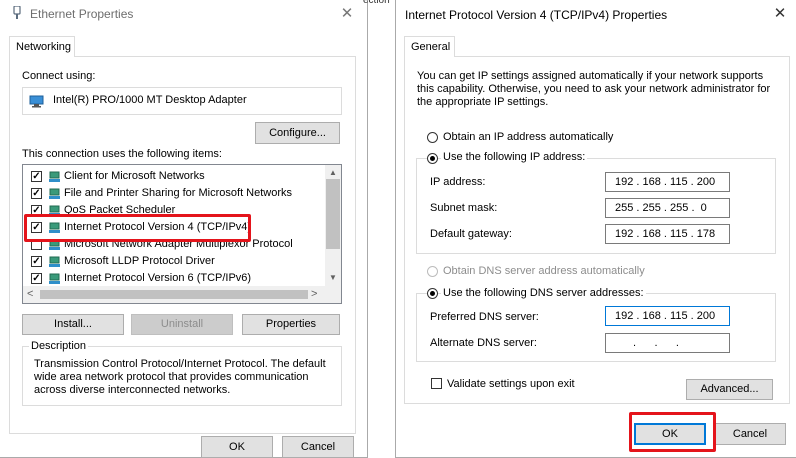  I want to click on subnet-input: 255 . 255 . 255 . 0, so click(667, 208).